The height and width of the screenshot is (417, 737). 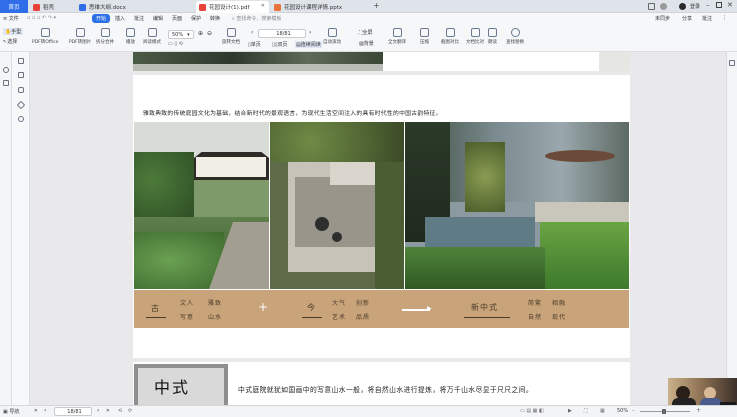 I want to click on doc-compare-button: 文档比对, so click(x=475, y=36).